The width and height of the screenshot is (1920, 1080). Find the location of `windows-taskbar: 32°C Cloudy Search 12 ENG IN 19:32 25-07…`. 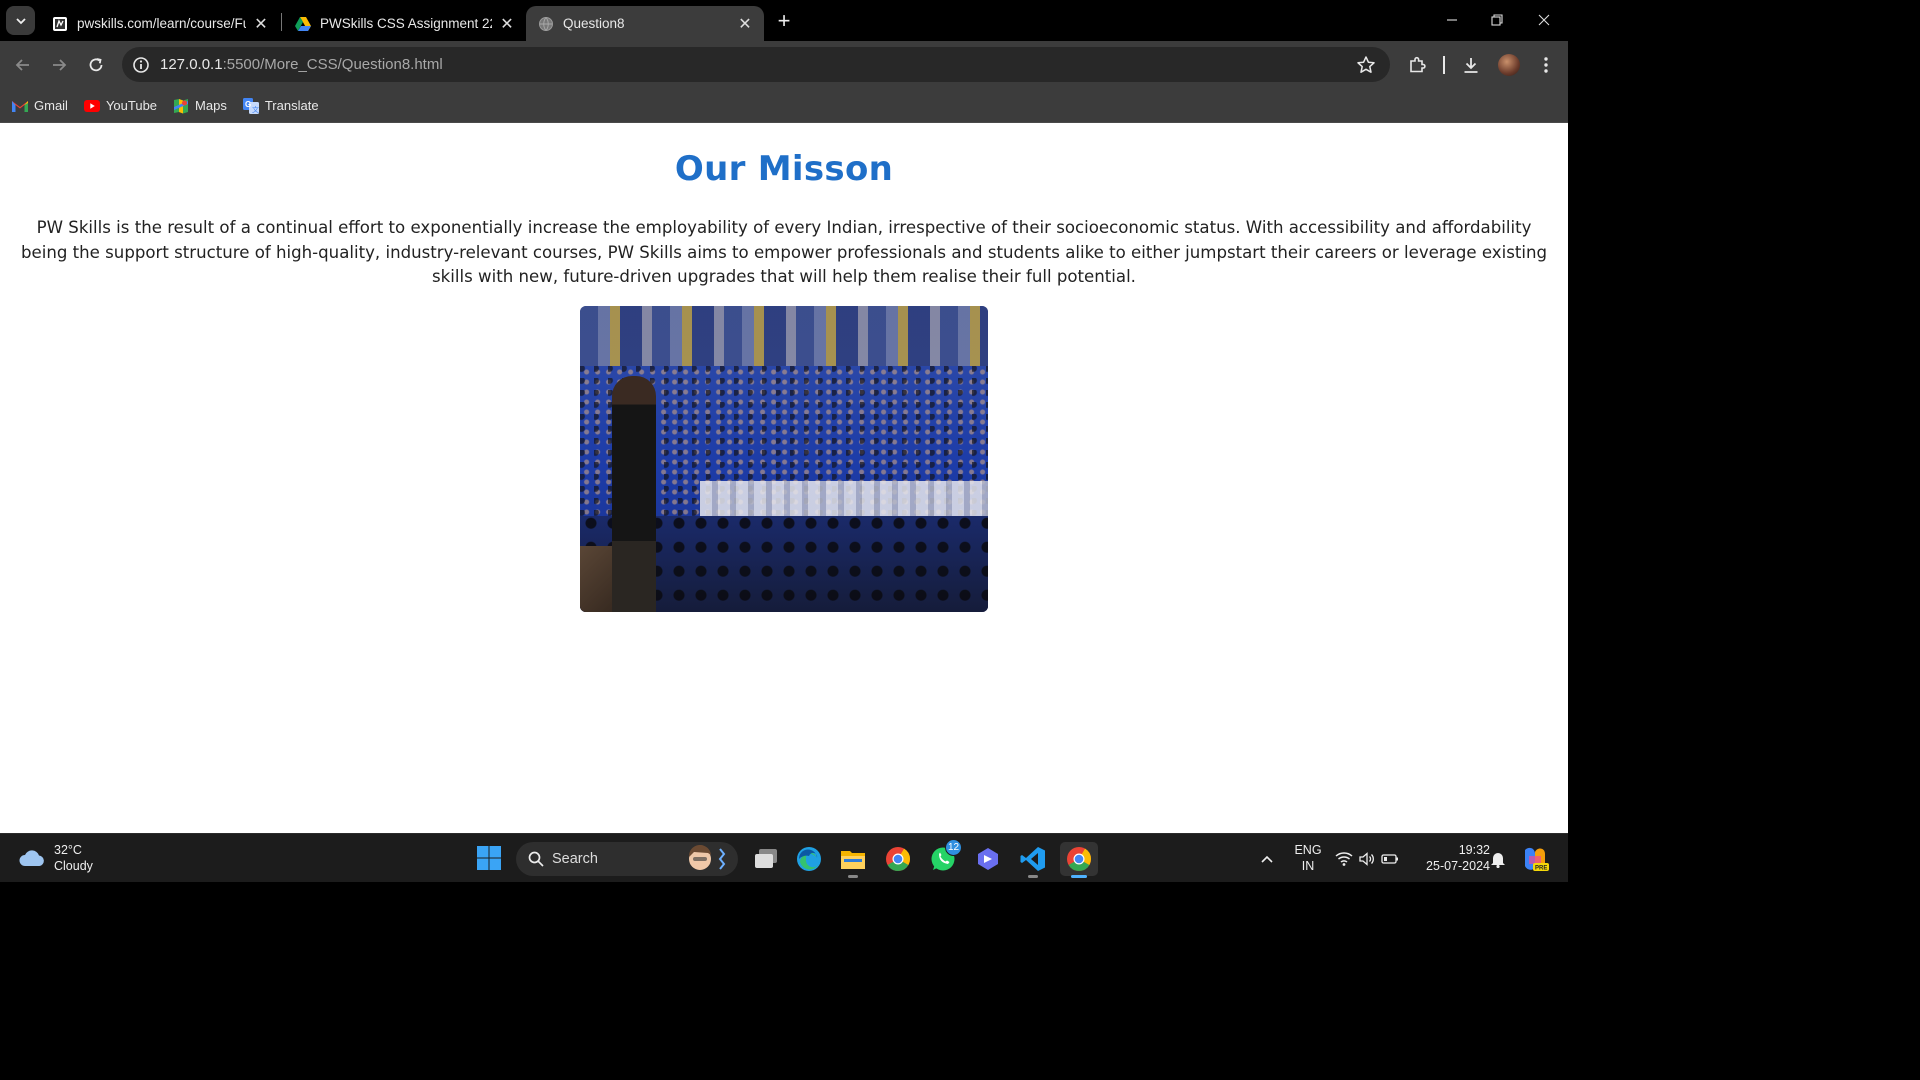

windows-taskbar: 32°C Cloudy Search 12 ENG IN 19:32 25-07… is located at coordinates (784, 857).